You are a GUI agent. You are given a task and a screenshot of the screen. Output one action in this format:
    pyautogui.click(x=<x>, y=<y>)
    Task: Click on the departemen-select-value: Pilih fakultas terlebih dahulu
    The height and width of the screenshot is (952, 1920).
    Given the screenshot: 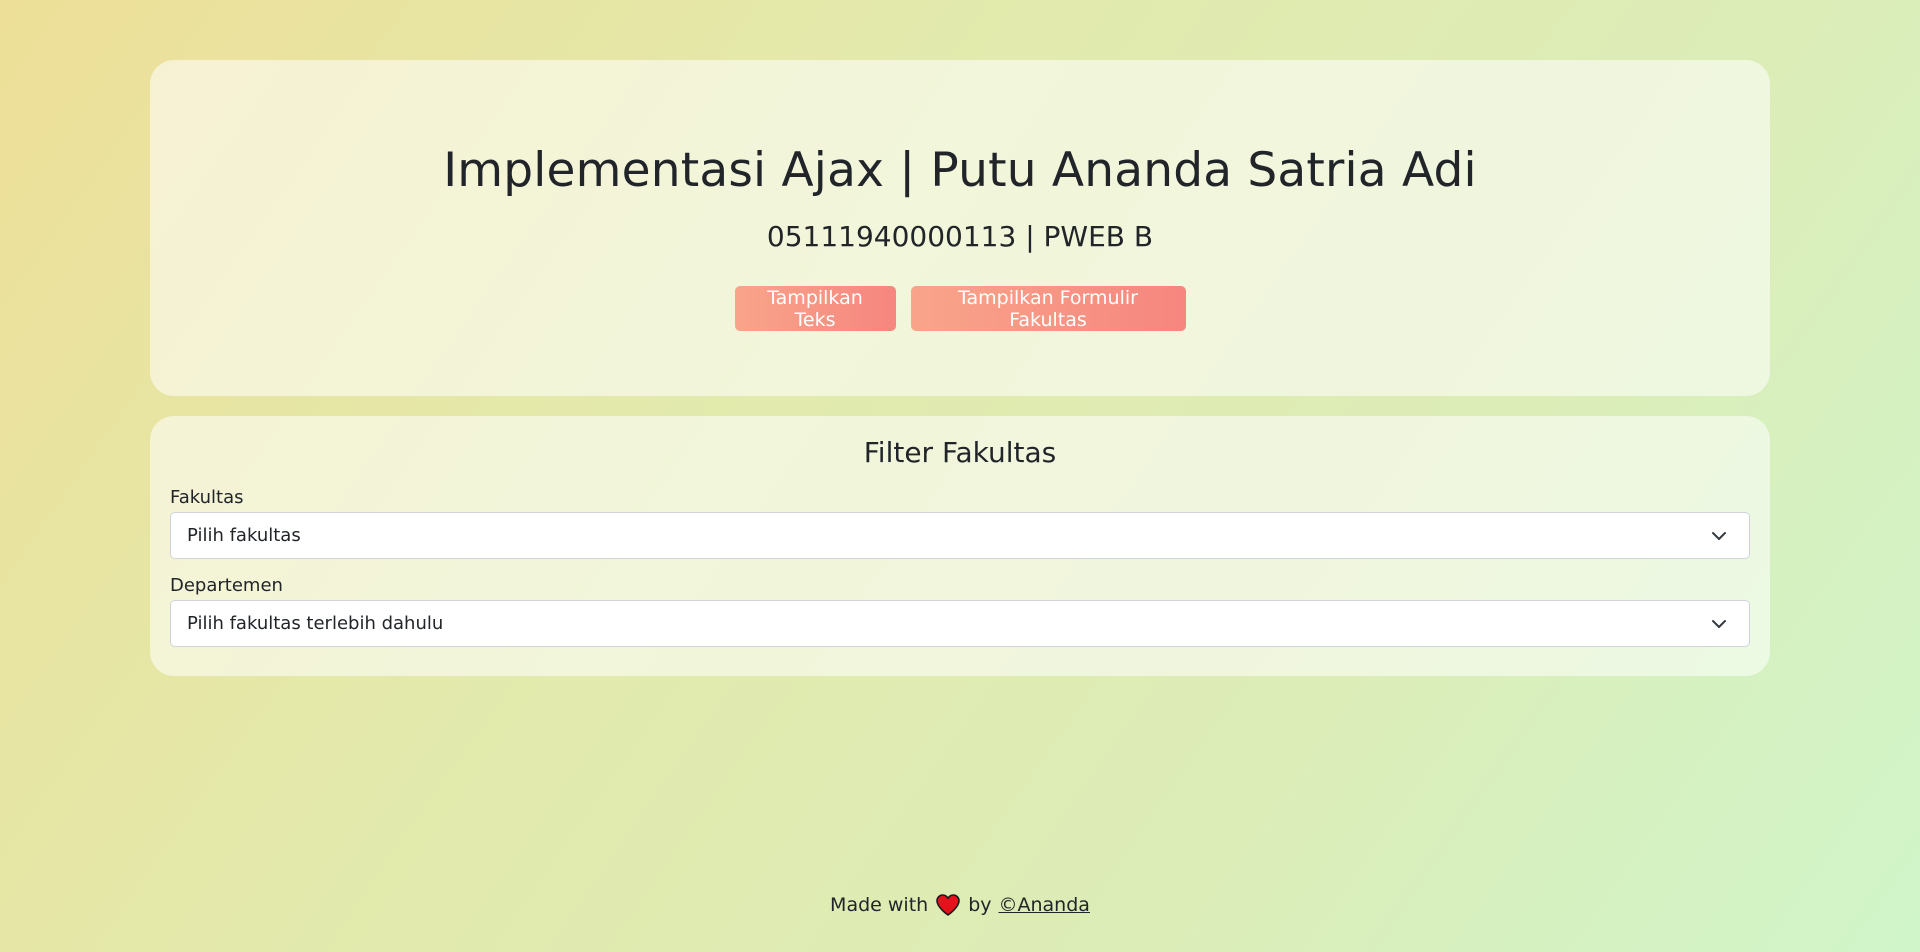 What is the action you would take?
    pyautogui.click(x=315, y=623)
    